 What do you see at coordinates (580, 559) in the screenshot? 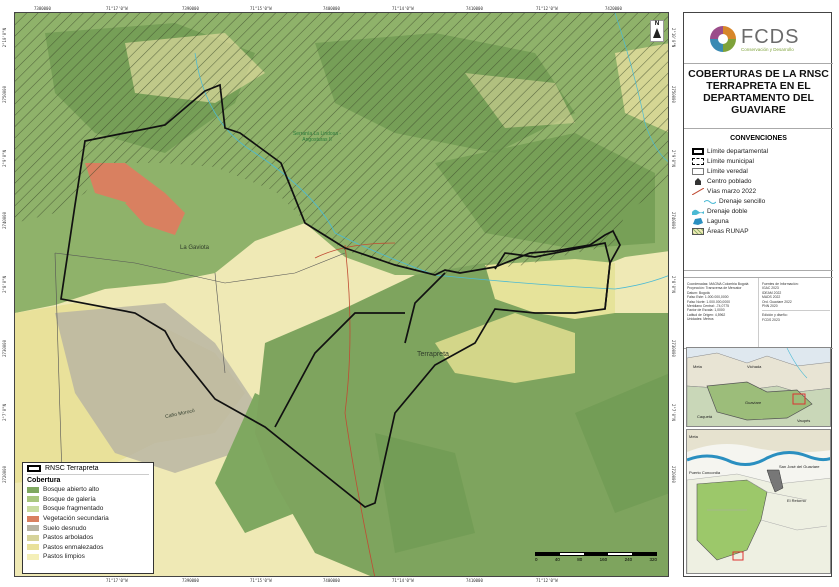
I see `scale-tick: 80` at bounding box center [580, 559].